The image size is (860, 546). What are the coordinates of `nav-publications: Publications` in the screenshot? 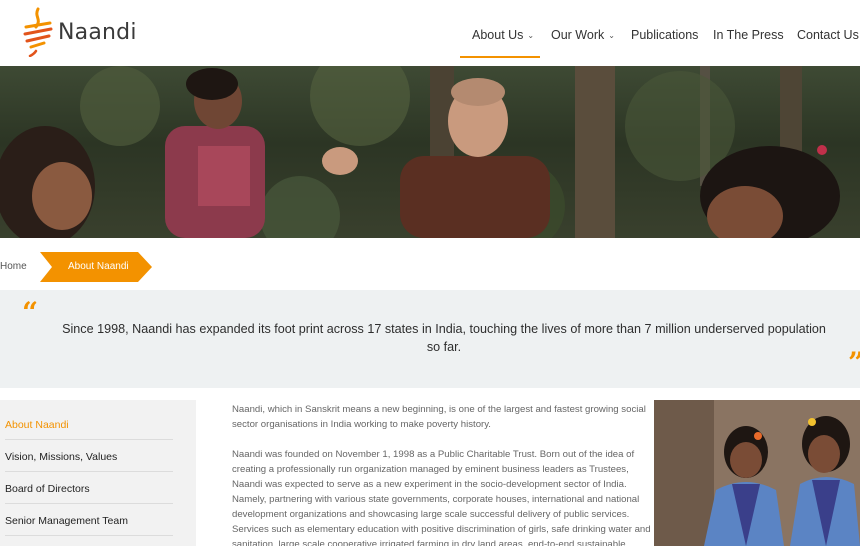 It's located at (664, 35).